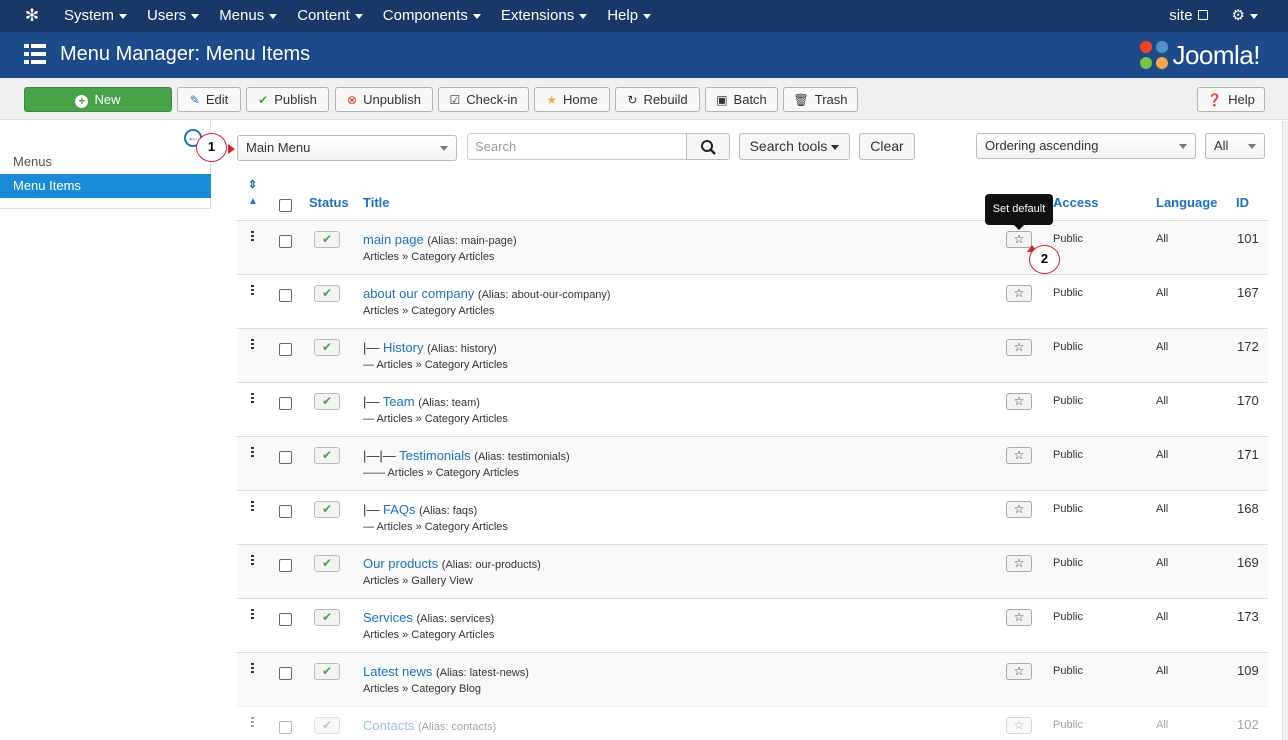 Image resolution: width=1288 pixels, height=740 pixels. I want to click on nav-help: Help, so click(629, 16).